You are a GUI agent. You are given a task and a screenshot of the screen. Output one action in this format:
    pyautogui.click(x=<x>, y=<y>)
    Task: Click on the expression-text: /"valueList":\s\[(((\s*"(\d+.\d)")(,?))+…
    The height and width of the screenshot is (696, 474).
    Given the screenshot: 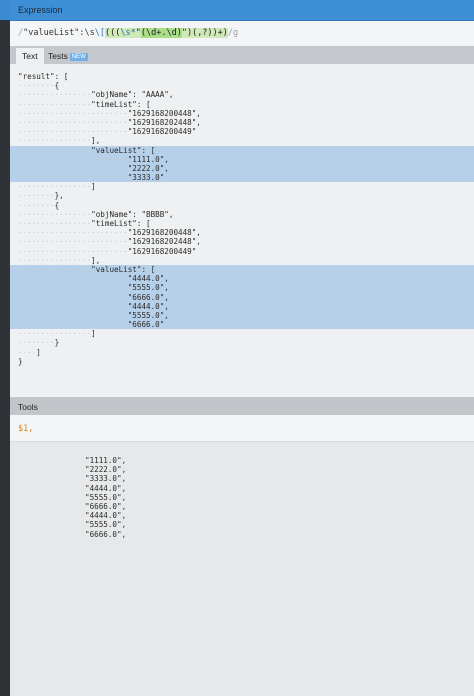 What is the action you would take?
    pyautogui.click(x=128, y=33)
    